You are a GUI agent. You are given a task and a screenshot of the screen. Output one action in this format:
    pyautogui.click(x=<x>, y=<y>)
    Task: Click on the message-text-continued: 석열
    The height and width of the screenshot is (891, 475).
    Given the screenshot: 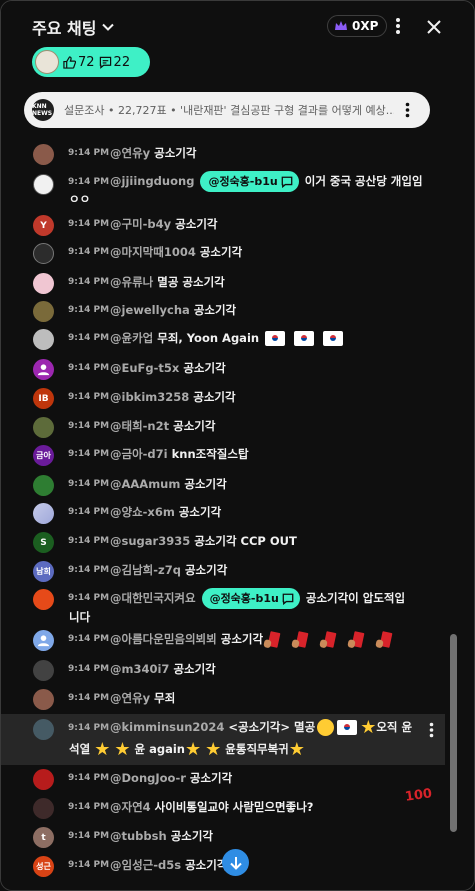 What is the action you would take?
    pyautogui.click(x=80, y=749)
    